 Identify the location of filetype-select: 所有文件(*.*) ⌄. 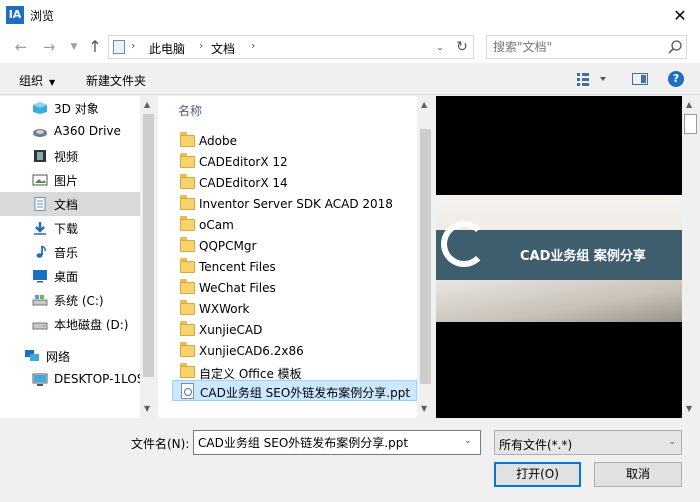
(588, 442).